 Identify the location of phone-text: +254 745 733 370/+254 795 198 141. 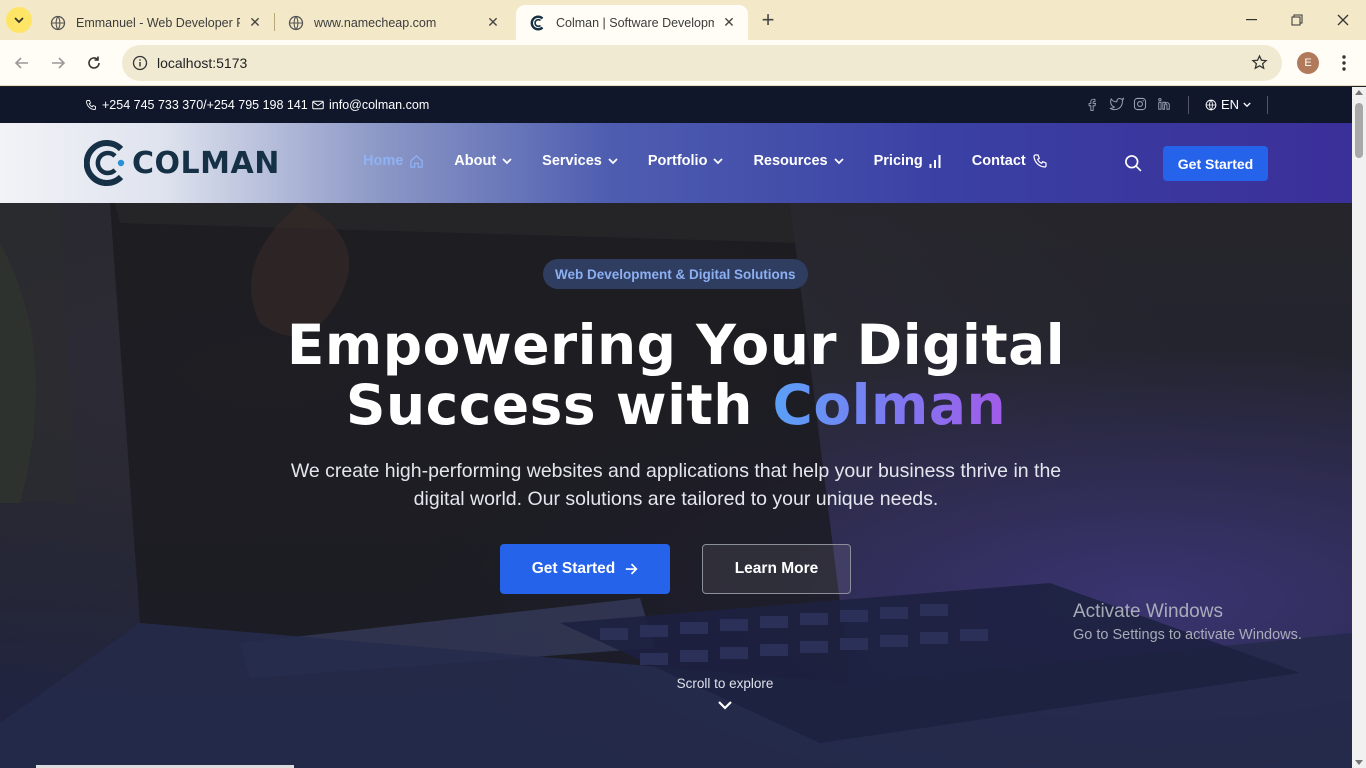
(205, 105).